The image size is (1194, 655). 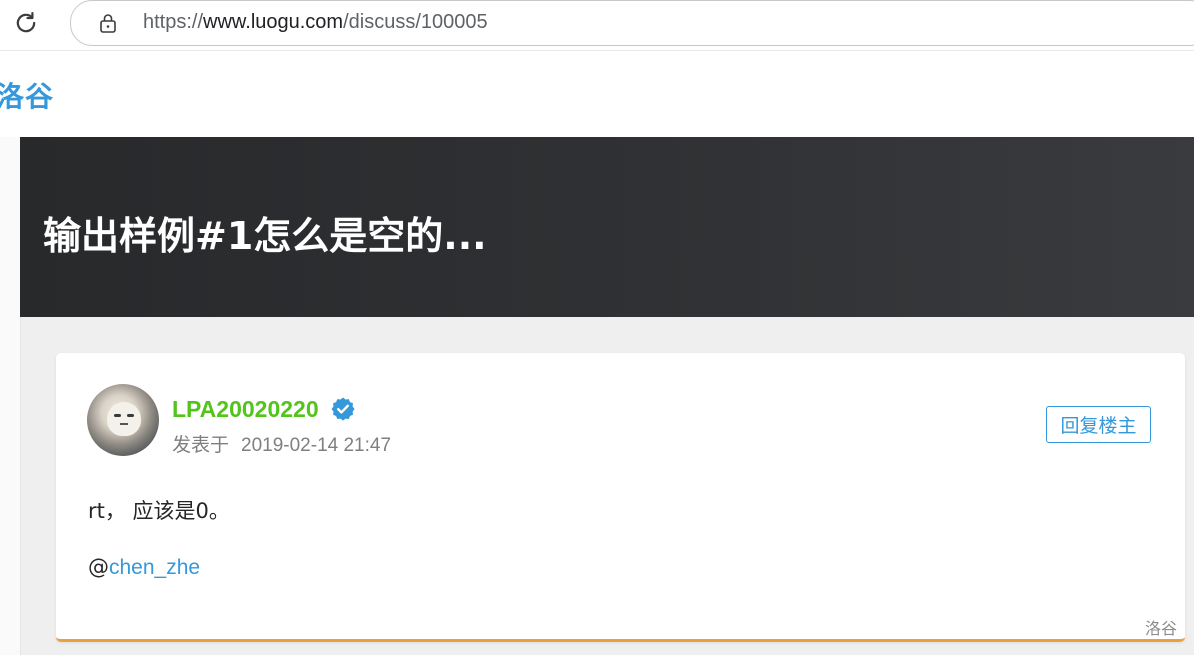 I want to click on left-sidebar-edge, so click(x=10, y=396).